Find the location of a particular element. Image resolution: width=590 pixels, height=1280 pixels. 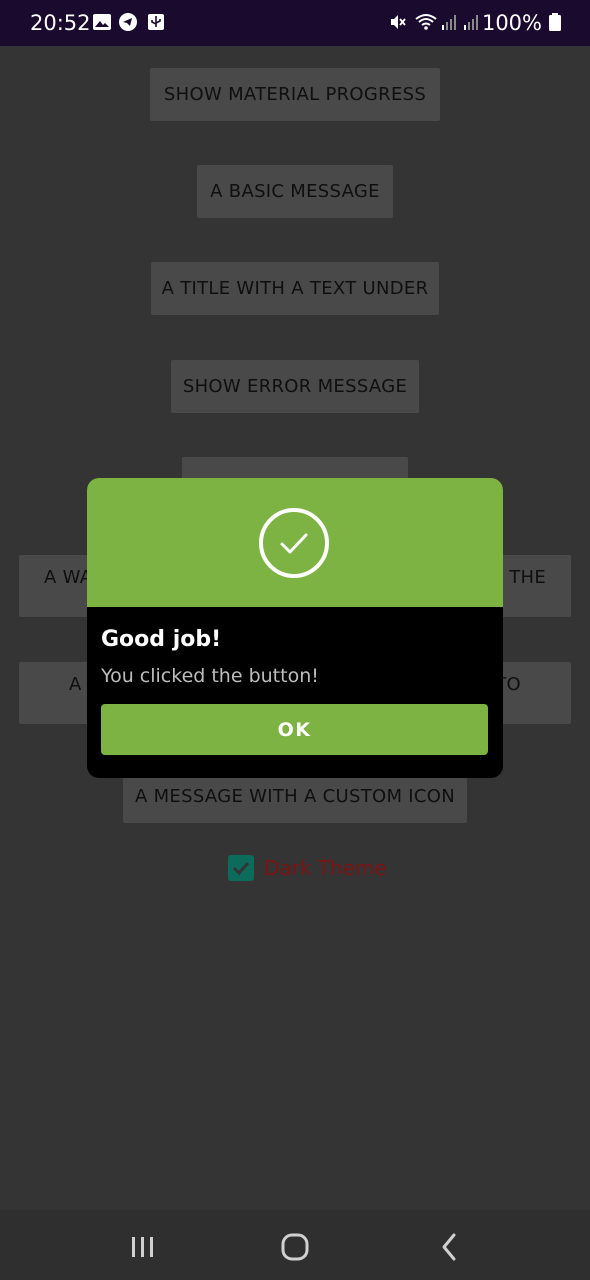

status-bar: 20:52 100% is located at coordinates (295, 23).